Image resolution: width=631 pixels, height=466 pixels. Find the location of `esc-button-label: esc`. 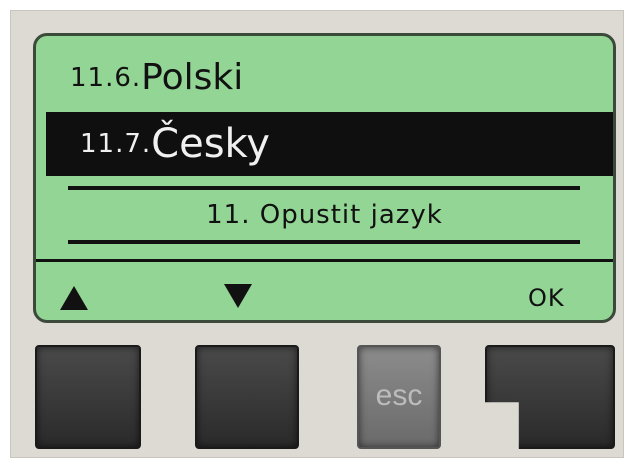

esc-button-label: esc is located at coordinates (399, 395).